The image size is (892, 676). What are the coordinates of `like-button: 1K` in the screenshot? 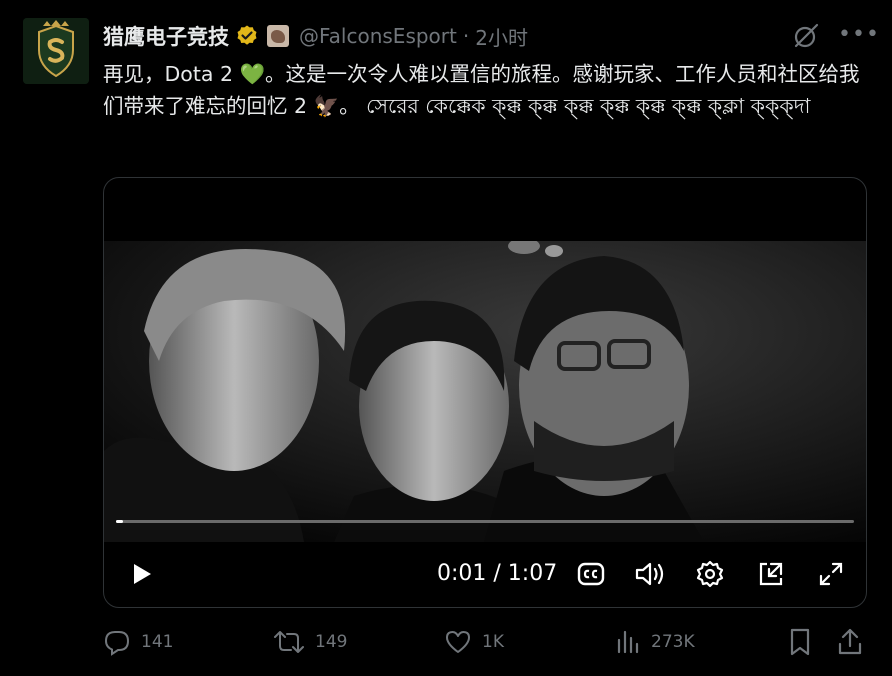 It's located at (474, 642).